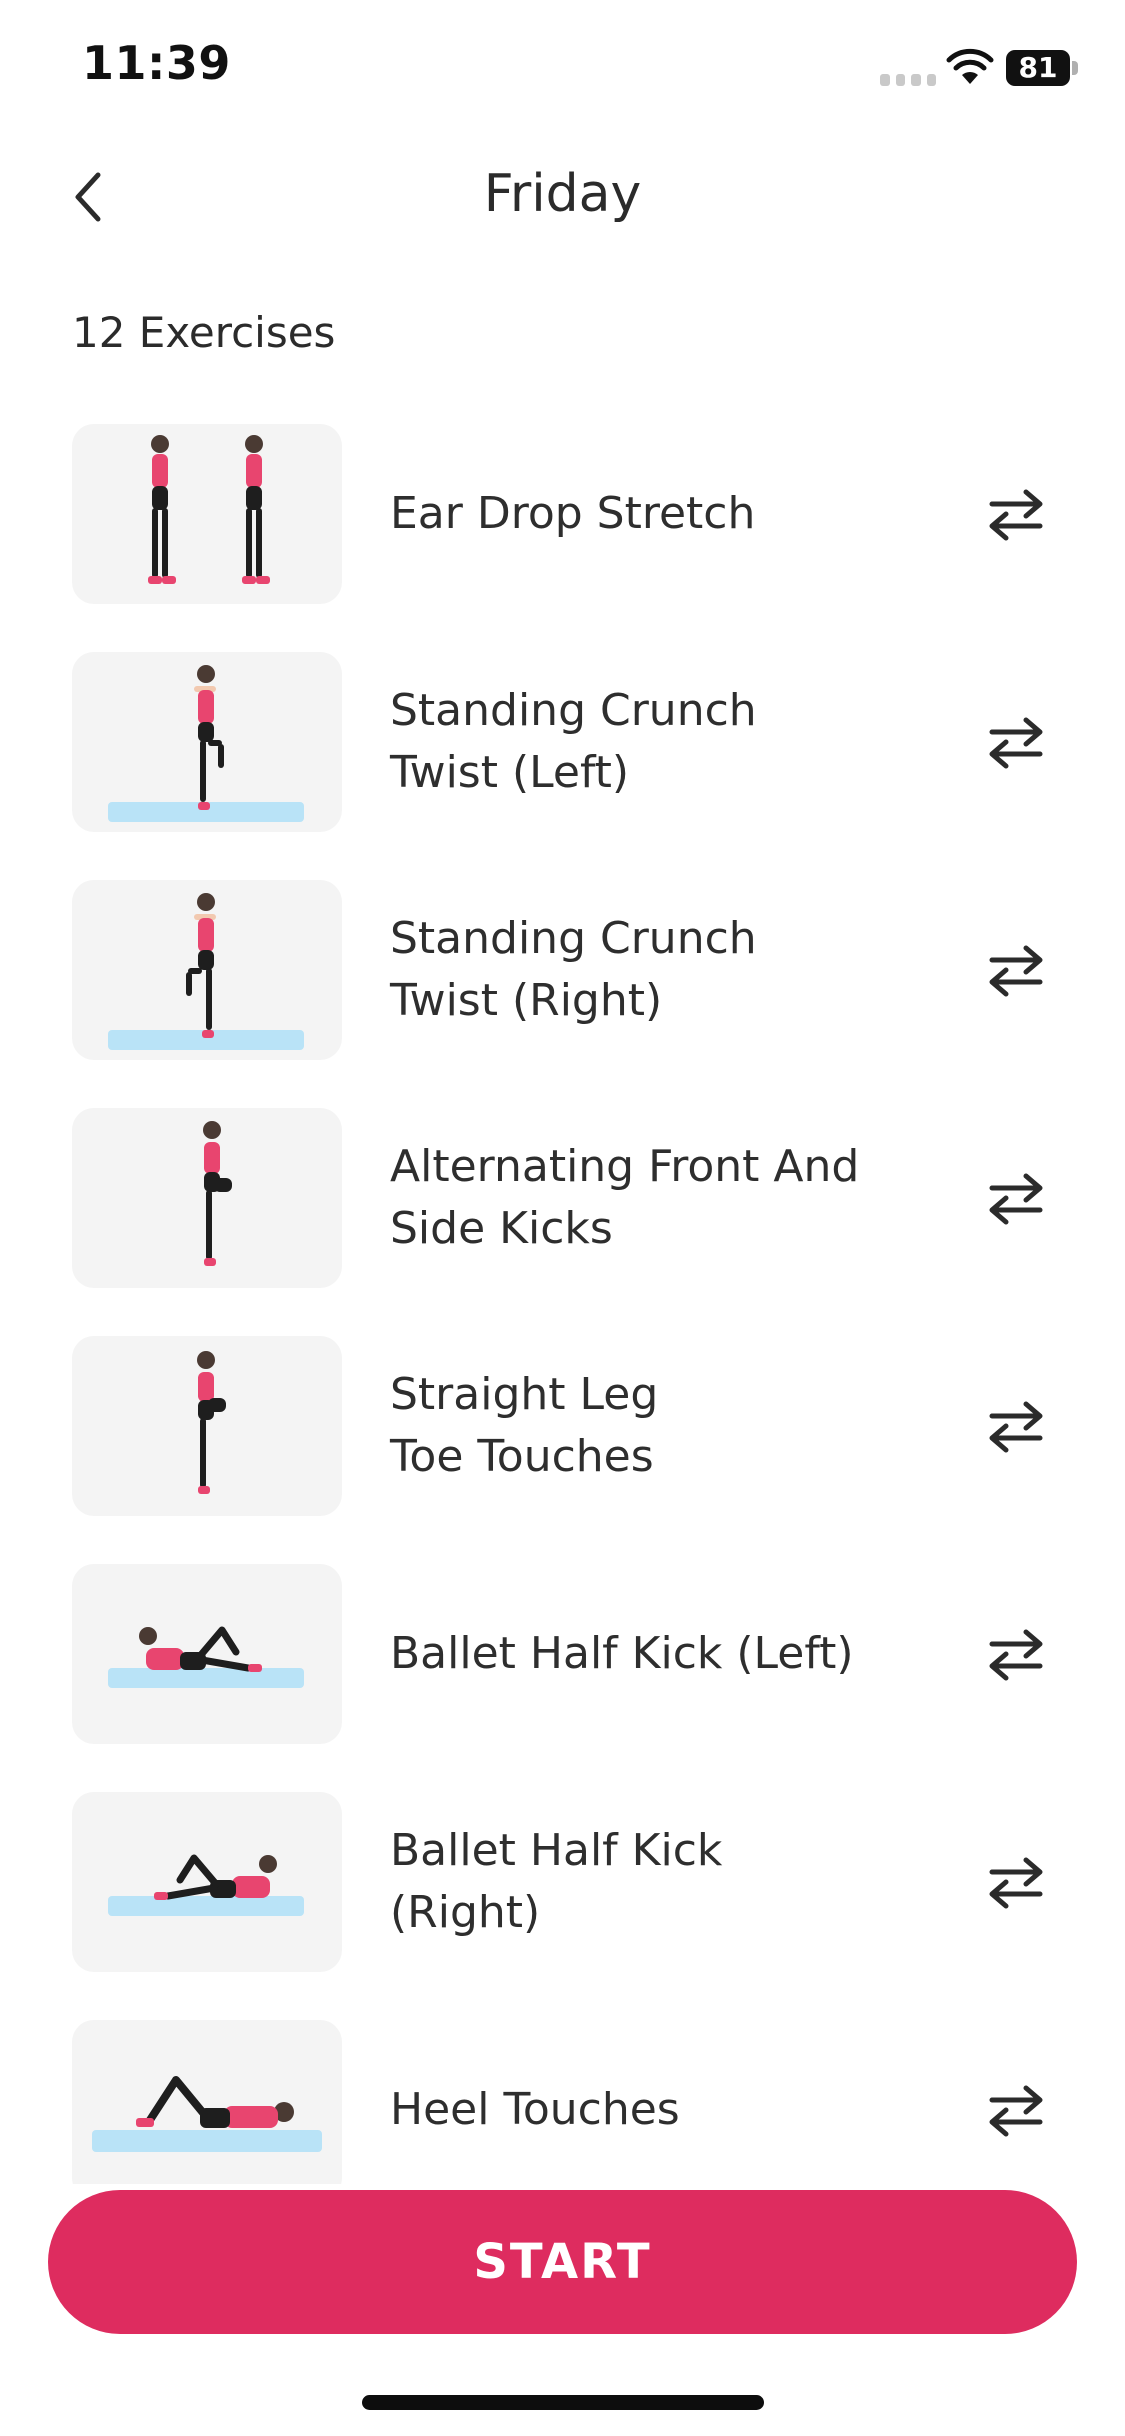  I want to click on exercise-name: Ballet Half Kick (Right), so click(650, 1882).